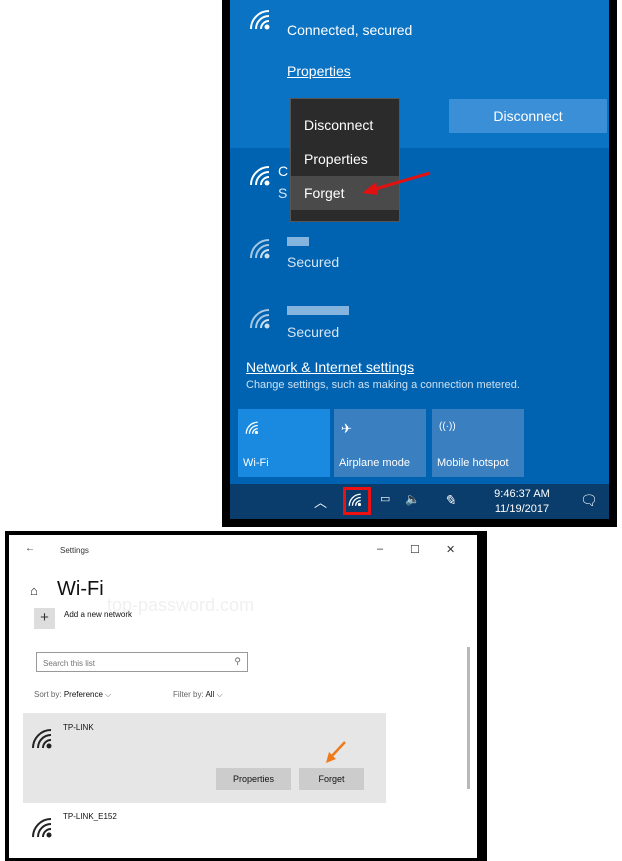  What do you see at coordinates (319, 71) in the screenshot?
I see `properties-link: Properties` at bounding box center [319, 71].